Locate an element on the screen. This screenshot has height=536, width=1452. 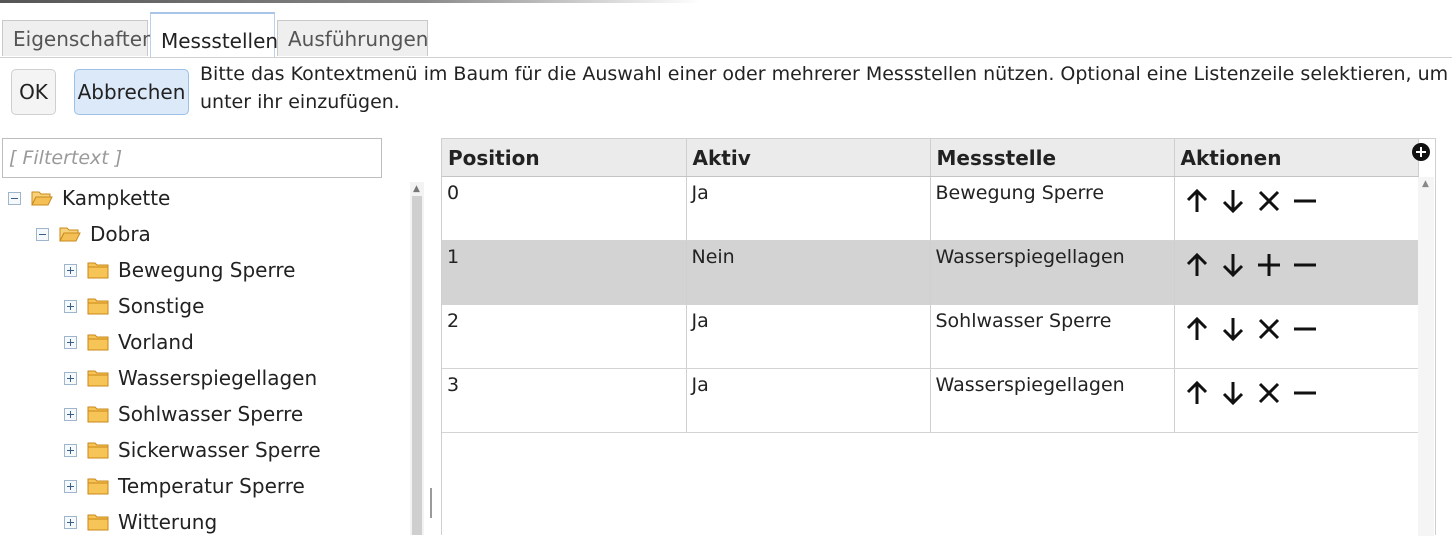
tab-eigenschaften: Eigenschaften is located at coordinates (78, 38).